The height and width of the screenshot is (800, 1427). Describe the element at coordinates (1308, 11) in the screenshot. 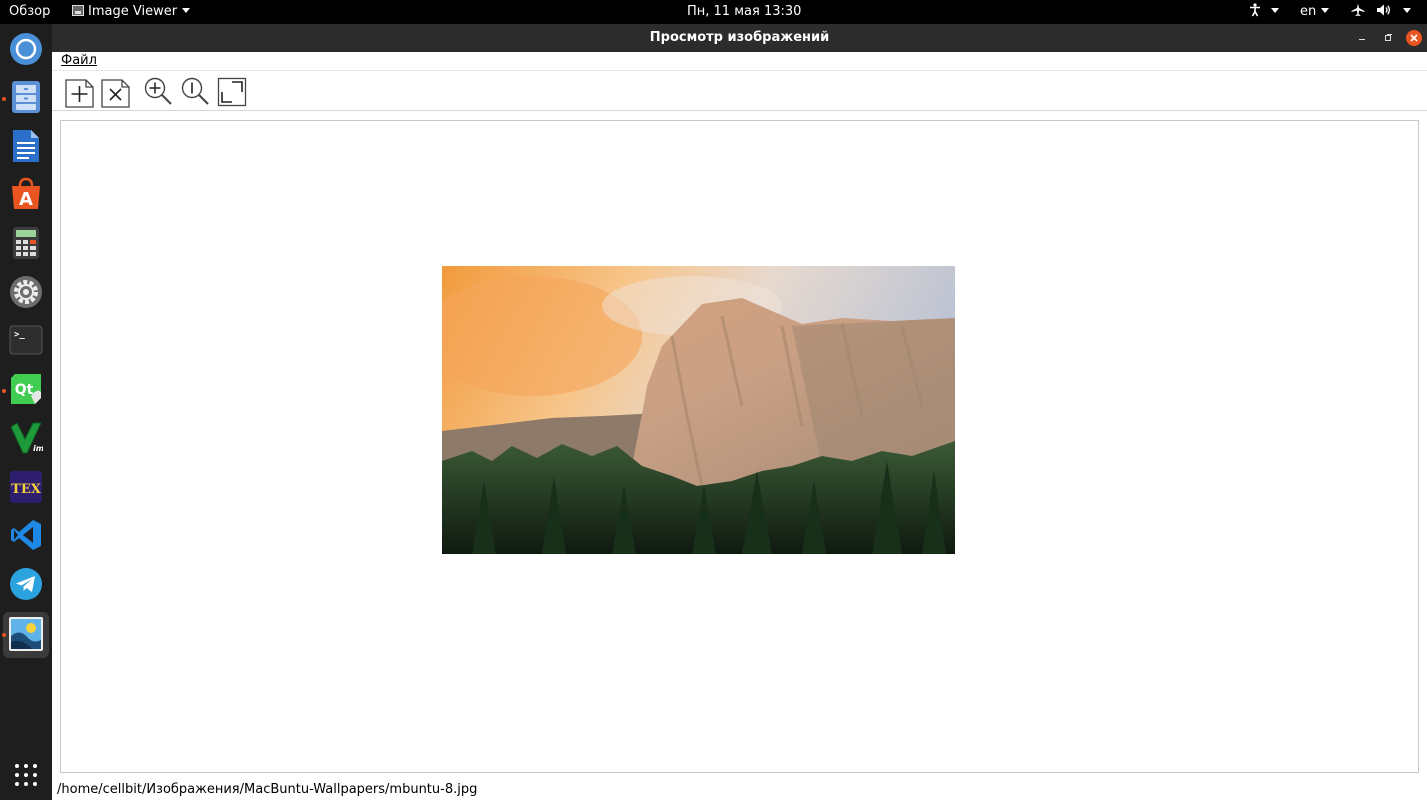

I see `keyboard-layout-label: en` at that location.